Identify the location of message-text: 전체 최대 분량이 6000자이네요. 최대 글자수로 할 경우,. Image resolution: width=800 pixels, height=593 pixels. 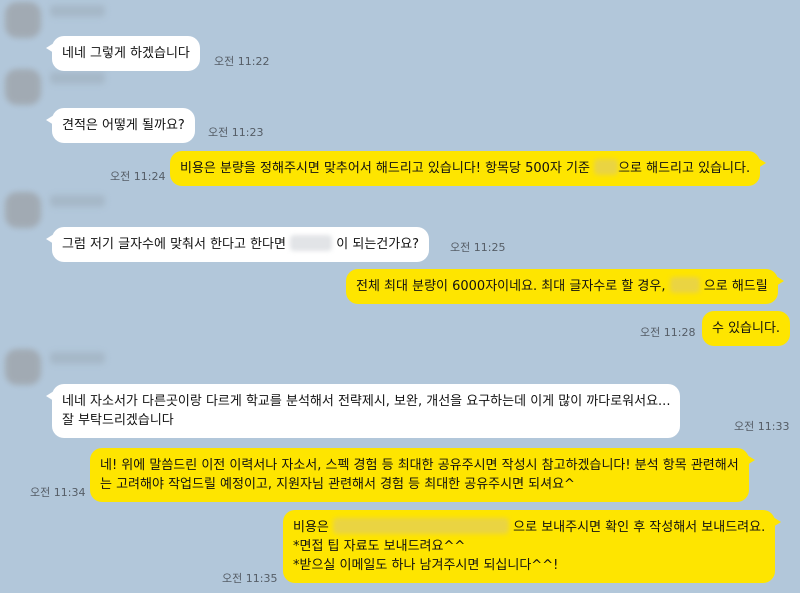
(511, 286).